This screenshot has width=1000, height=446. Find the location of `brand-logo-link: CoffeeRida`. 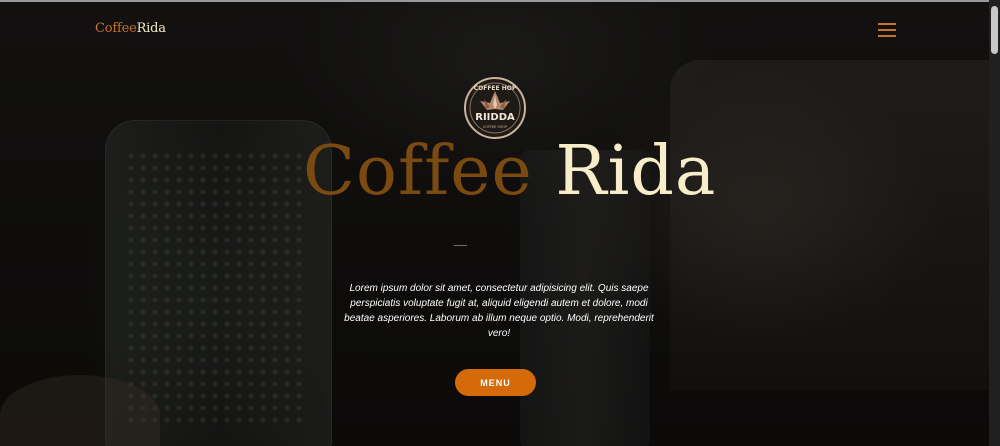

brand-logo-link: CoffeeRida is located at coordinates (130, 28).